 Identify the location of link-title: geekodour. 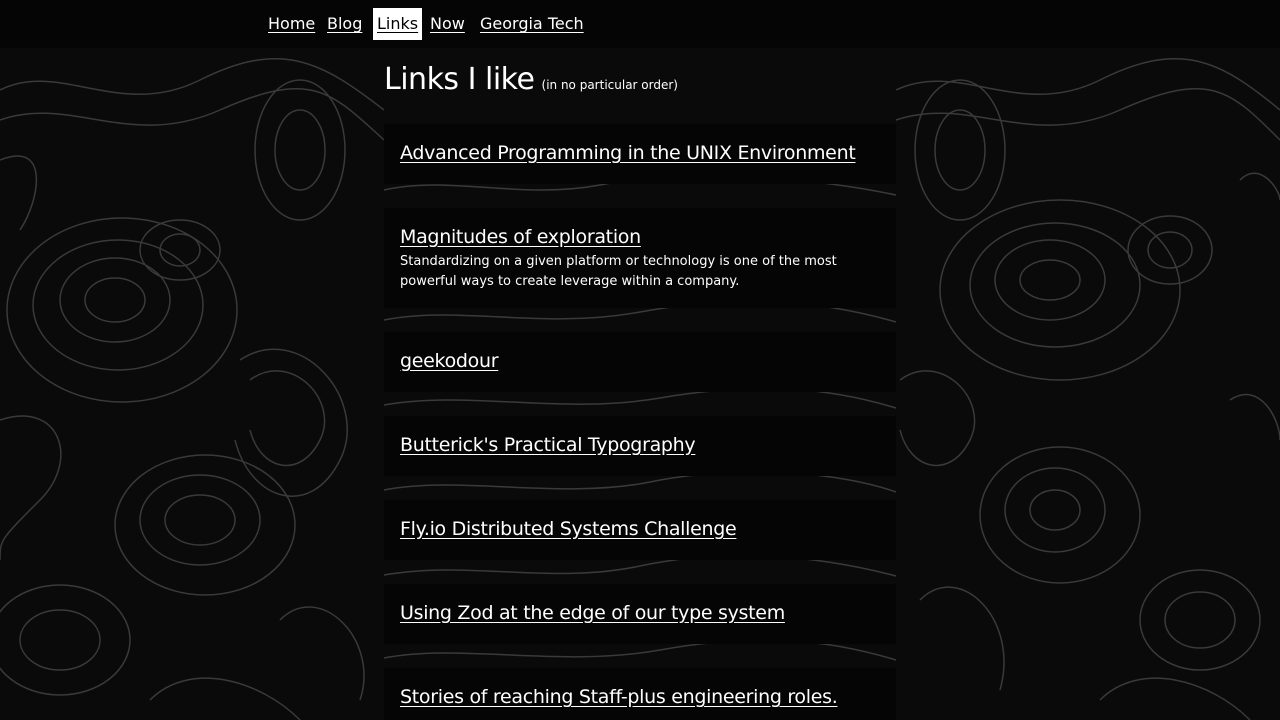
(449, 361).